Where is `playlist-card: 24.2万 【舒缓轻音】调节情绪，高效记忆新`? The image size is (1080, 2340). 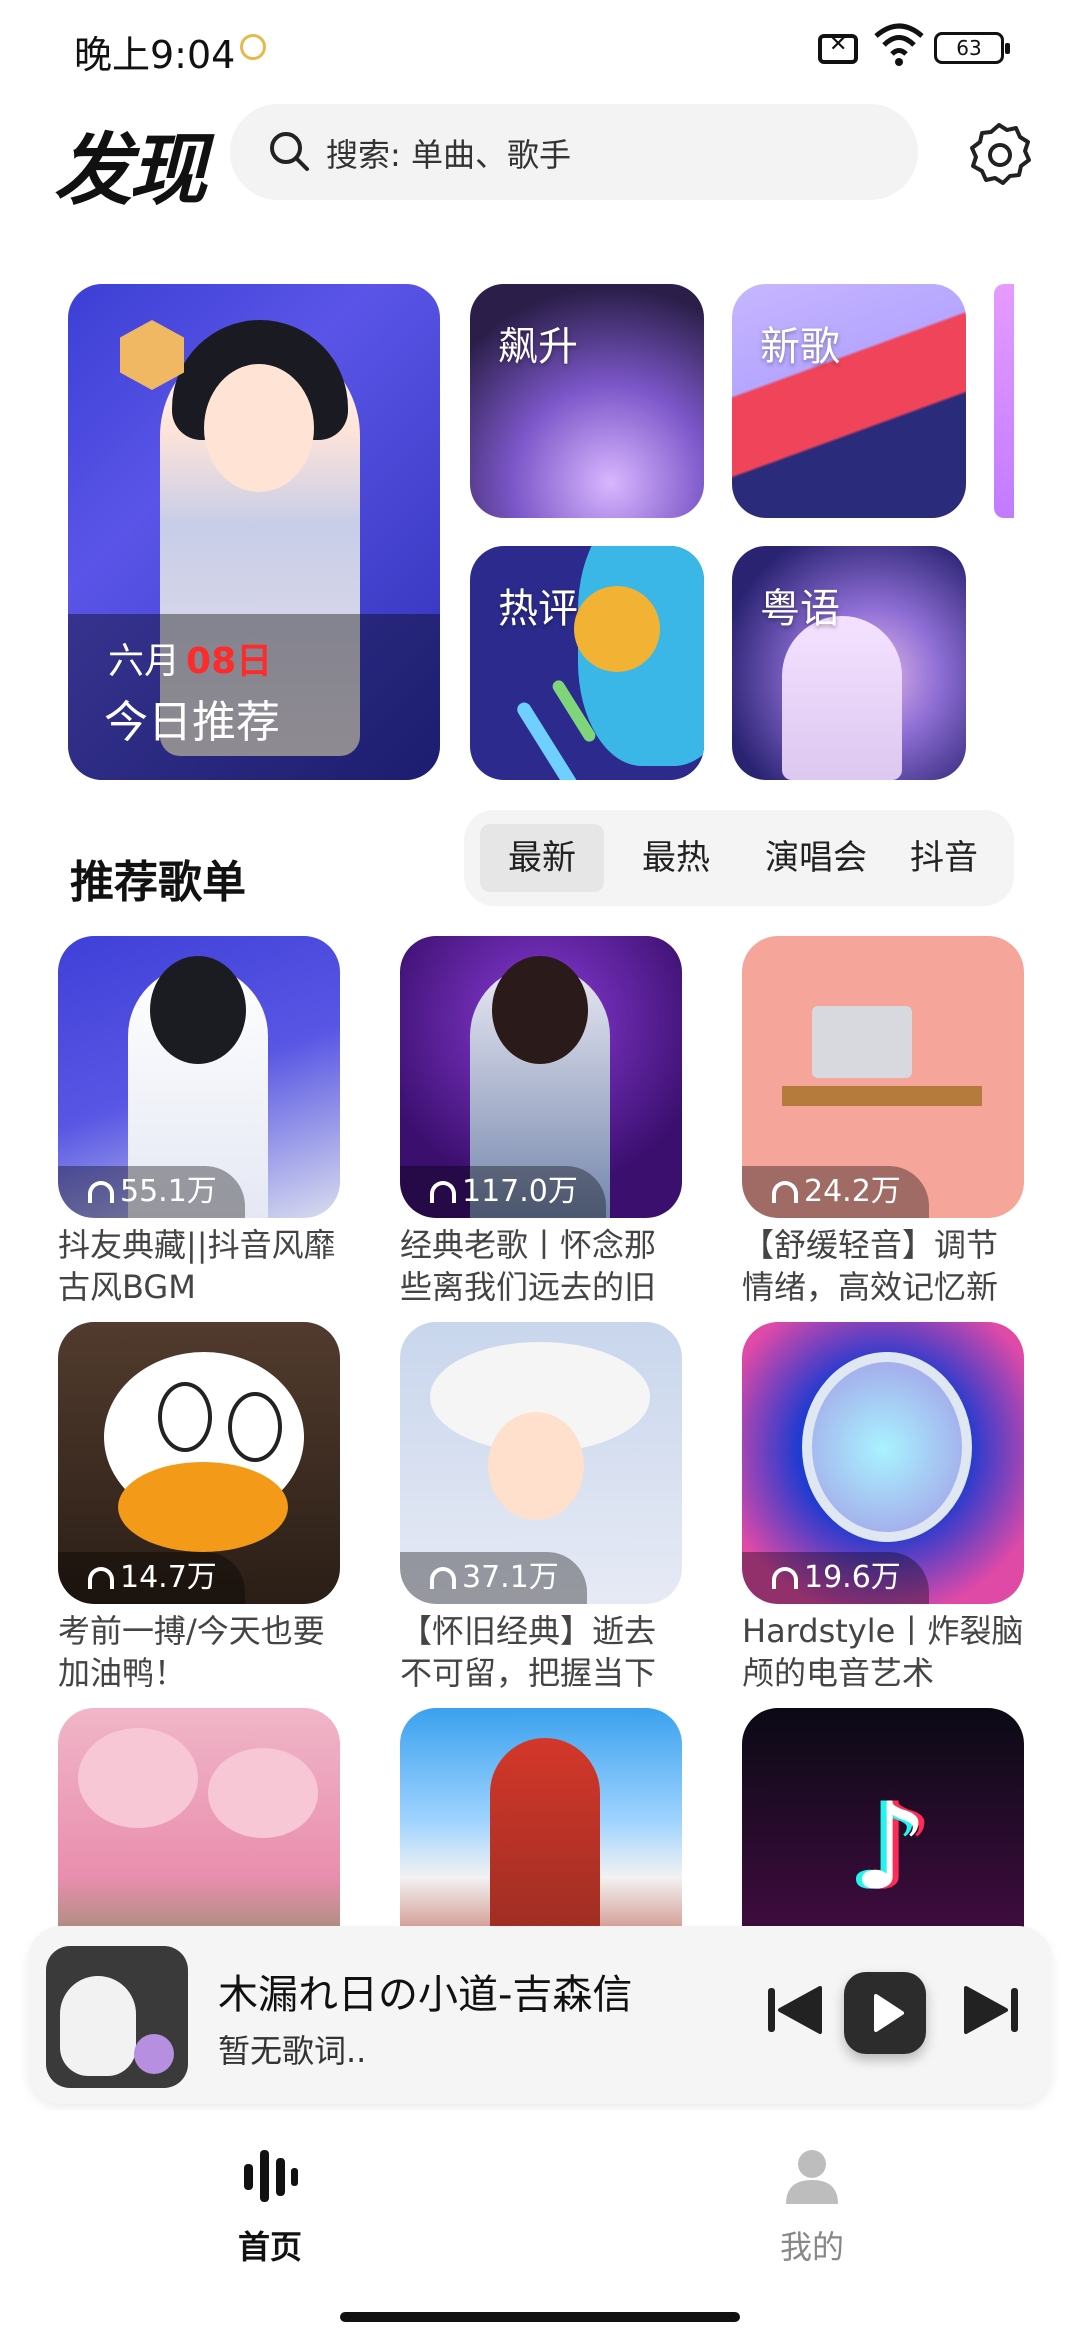
playlist-card: 24.2万 【舒缓轻音】调节情绪，高效记忆新 is located at coordinates (883, 1122).